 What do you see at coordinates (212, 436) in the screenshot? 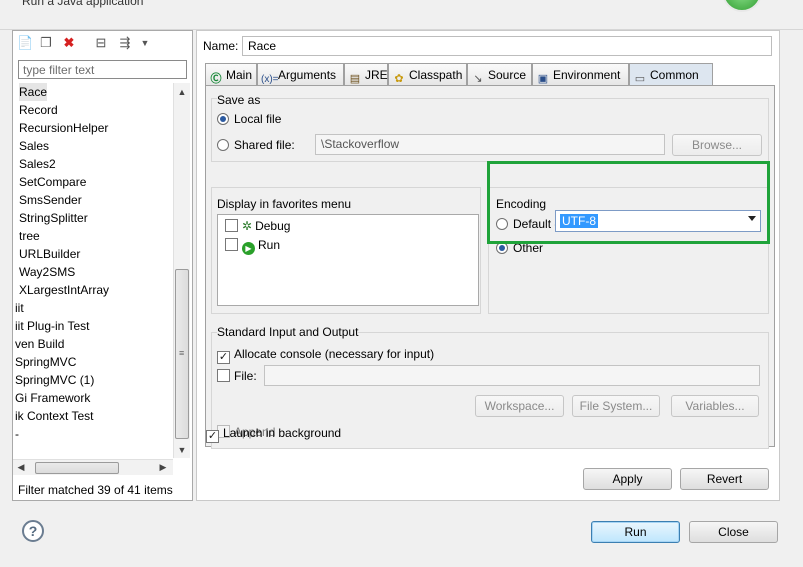
I see `launch-background-checkbox: ✓` at bounding box center [212, 436].